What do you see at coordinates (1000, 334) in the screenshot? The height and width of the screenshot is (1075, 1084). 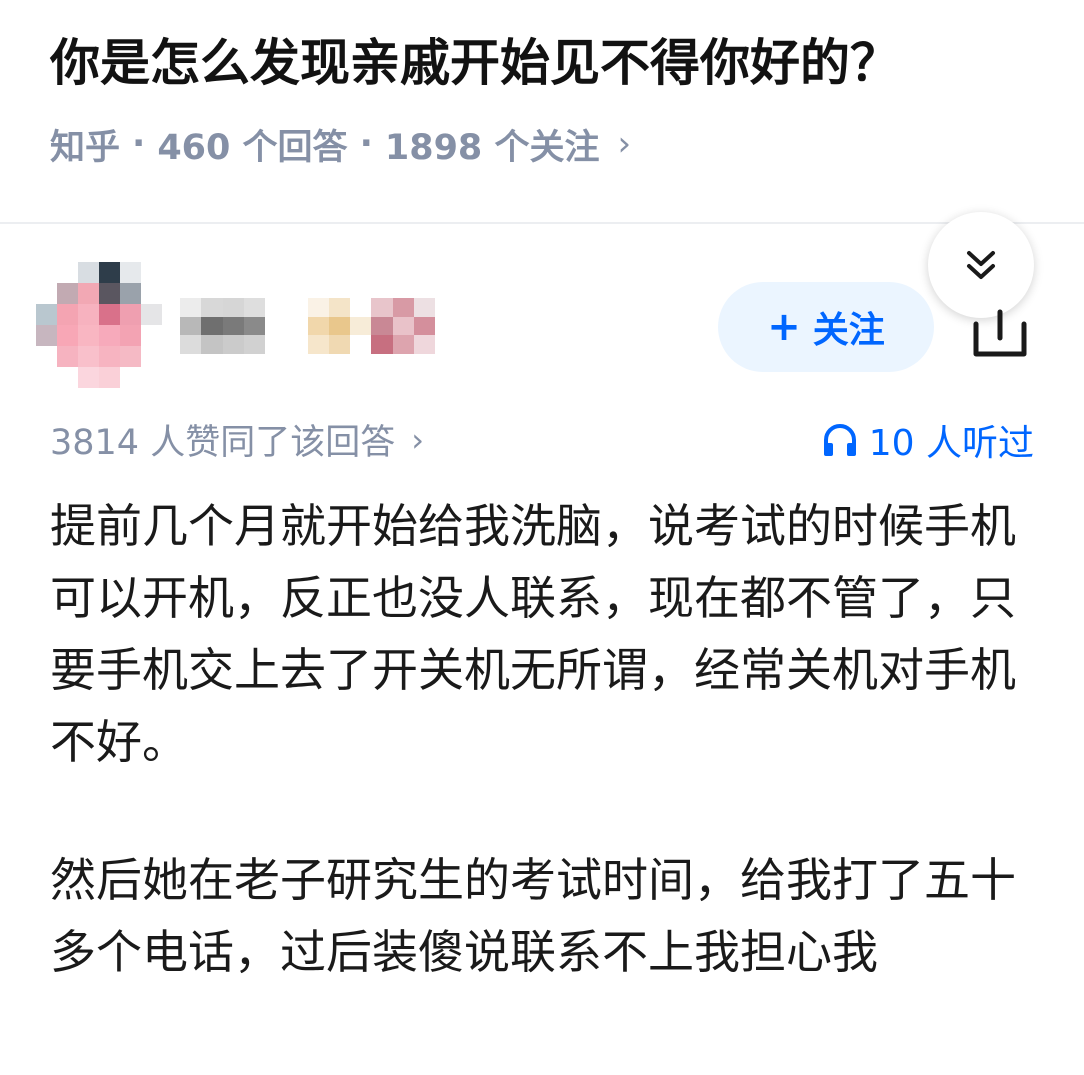 I see `share-icon` at bounding box center [1000, 334].